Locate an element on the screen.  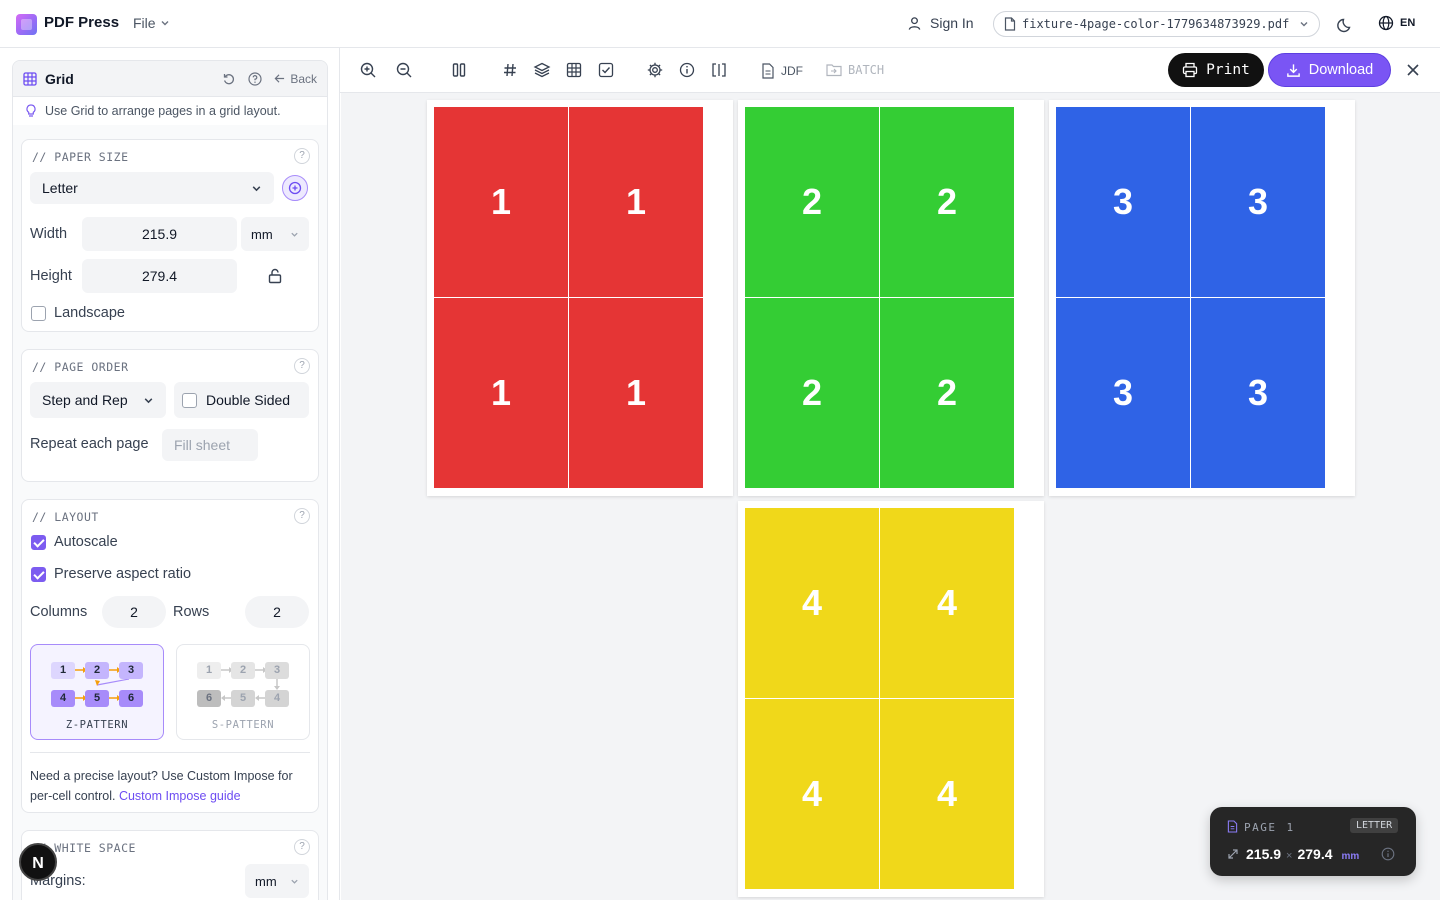
download-label: Download is located at coordinates (1341, 70).